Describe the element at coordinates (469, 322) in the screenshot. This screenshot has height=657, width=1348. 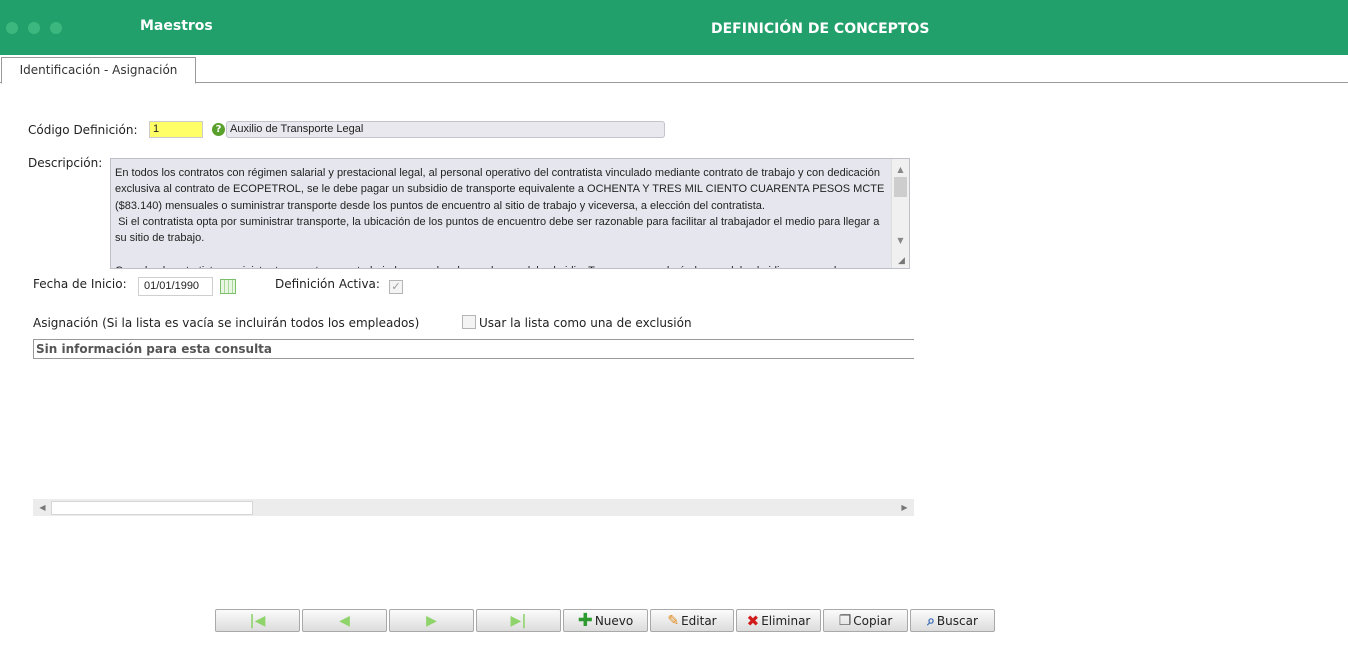
I see `exclusion-checkbox` at that location.